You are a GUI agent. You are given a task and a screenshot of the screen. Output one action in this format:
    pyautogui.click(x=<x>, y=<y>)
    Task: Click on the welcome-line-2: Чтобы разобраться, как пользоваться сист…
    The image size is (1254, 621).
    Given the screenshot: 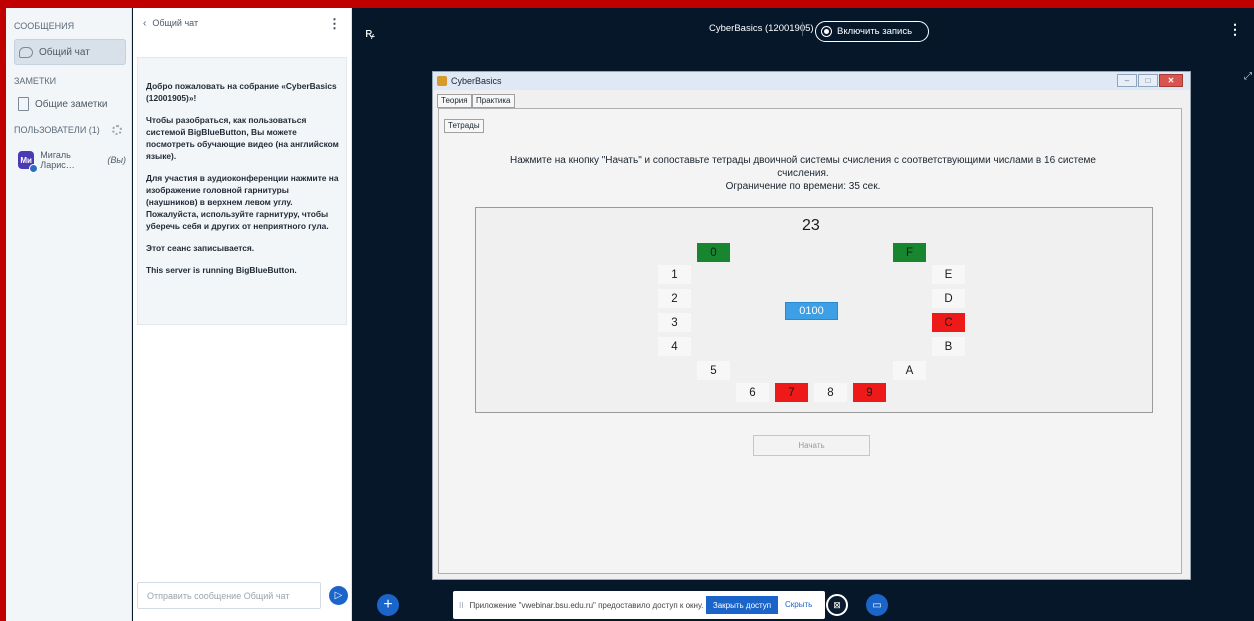 What is the action you would take?
    pyautogui.click(x=242, y=138)
    